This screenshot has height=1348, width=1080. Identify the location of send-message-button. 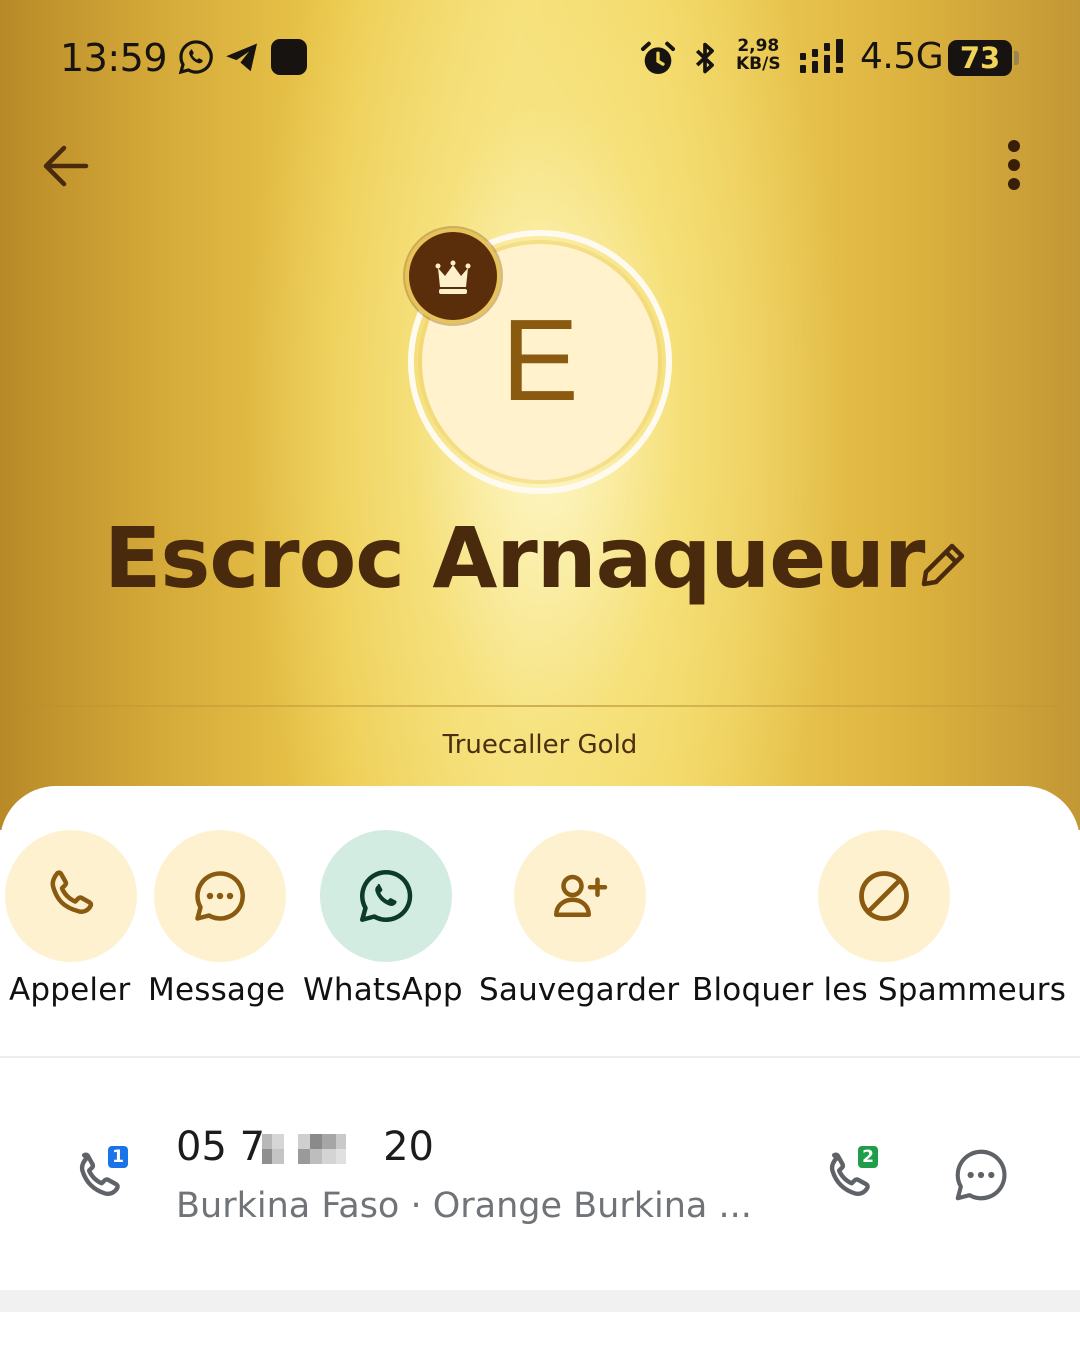
(981, 1175).